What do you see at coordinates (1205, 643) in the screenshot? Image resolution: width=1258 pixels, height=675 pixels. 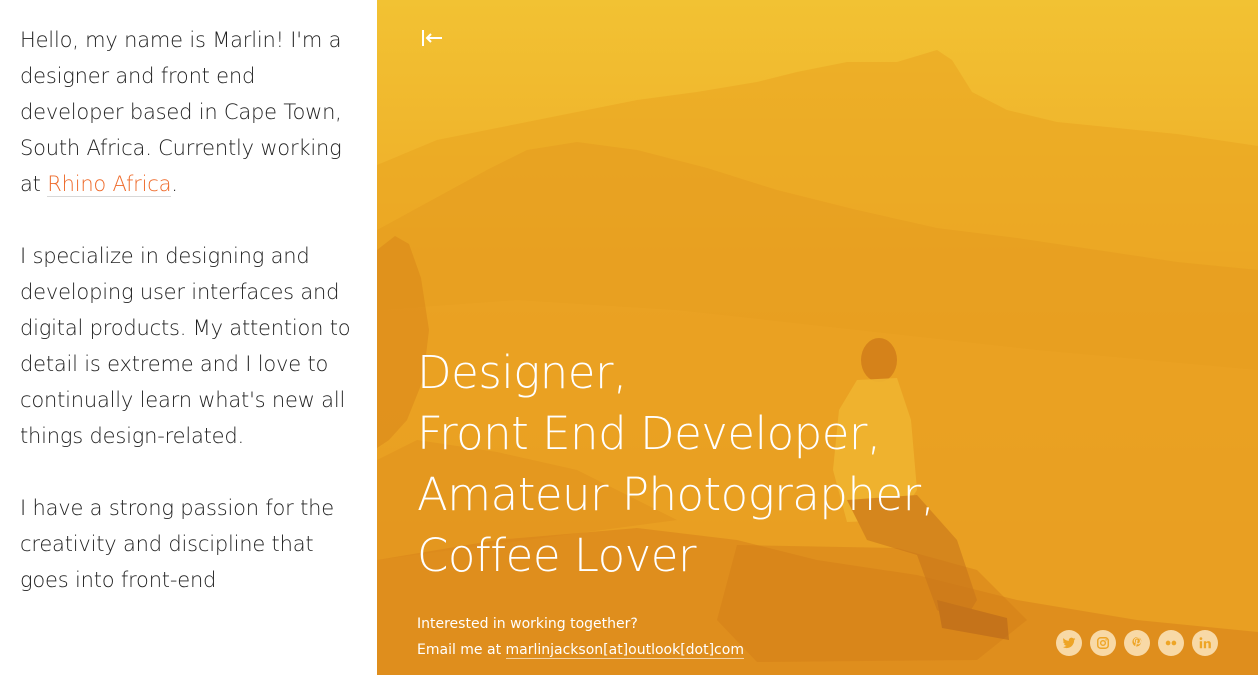 I see `linkedin-icon` at bounding box center [1205, 643].